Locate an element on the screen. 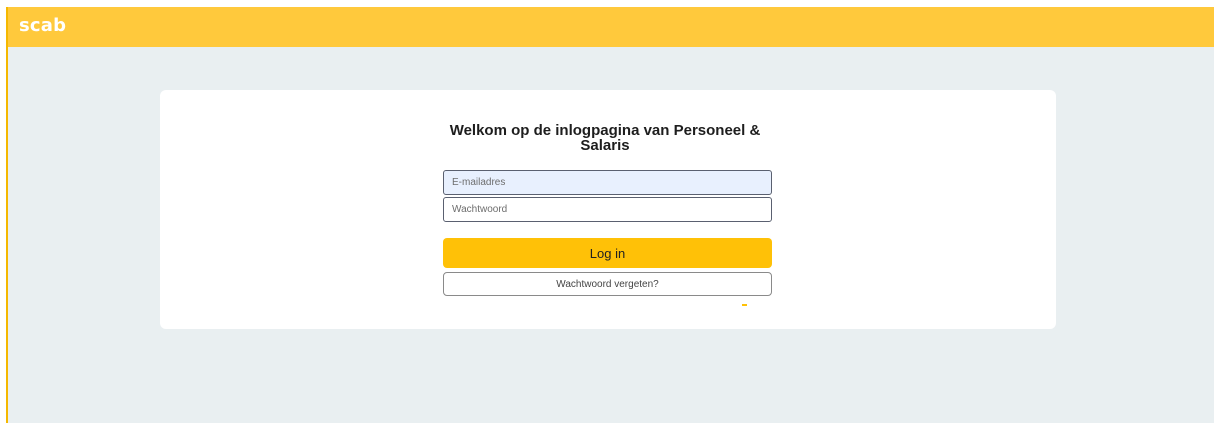  loading-indicator is located at coordinates (744, 305).